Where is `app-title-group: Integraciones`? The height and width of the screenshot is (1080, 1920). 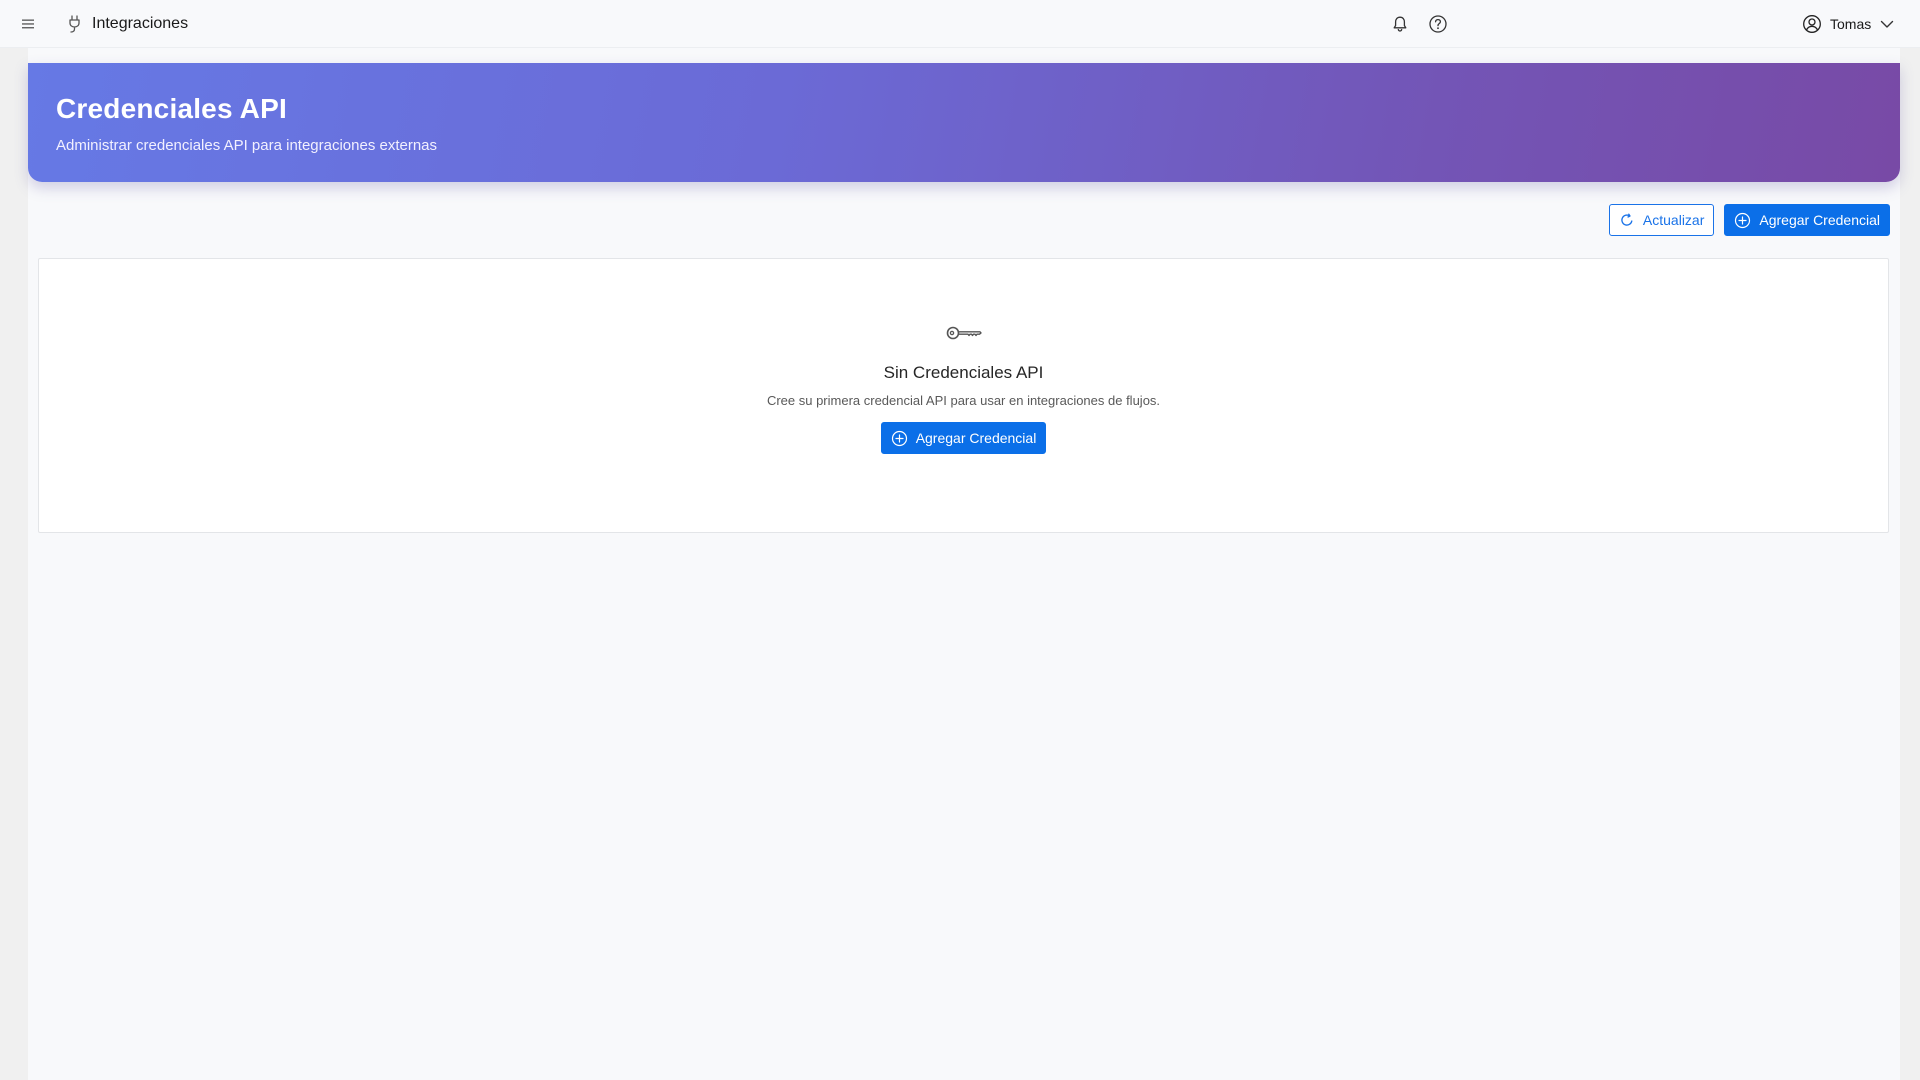
app-title-group: Integraciones is located at coordinates (127, 24).